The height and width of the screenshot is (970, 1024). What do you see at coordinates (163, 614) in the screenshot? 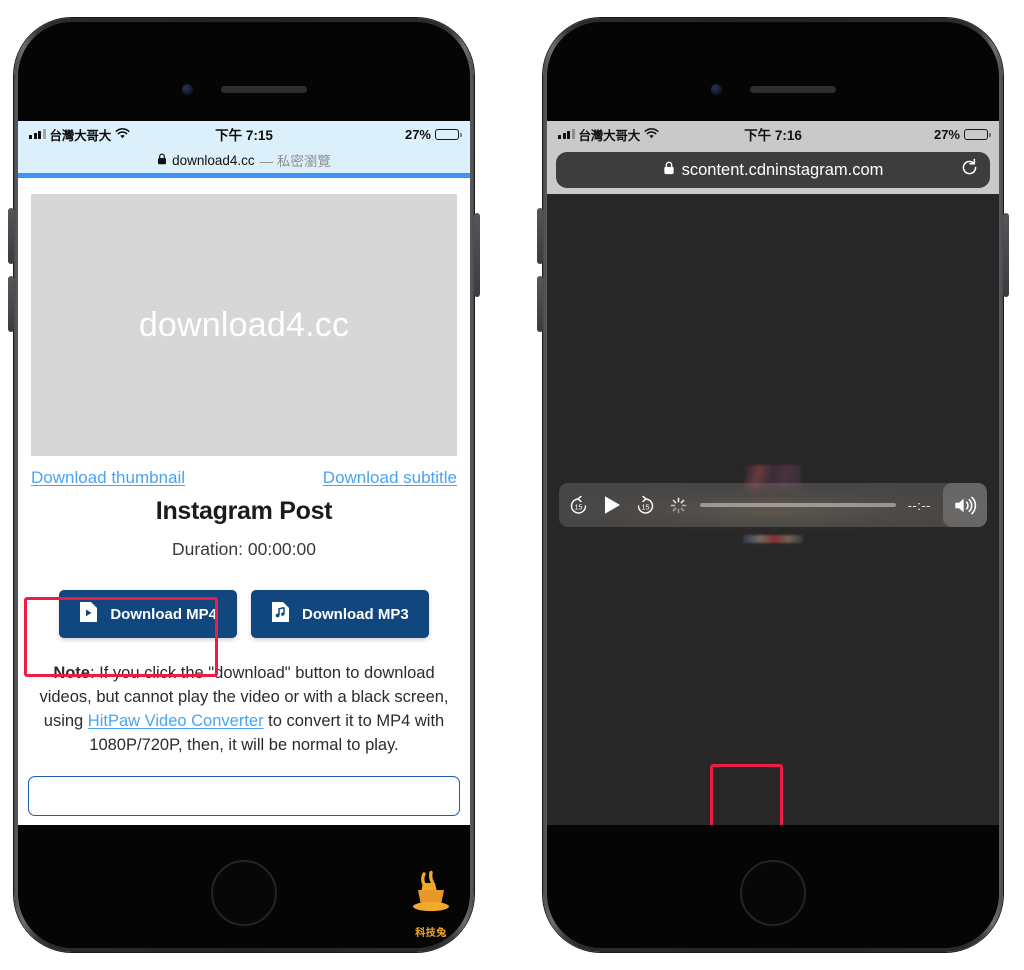
I see `download-mp4-label: Download MP4` at bounding box center [163, 614].